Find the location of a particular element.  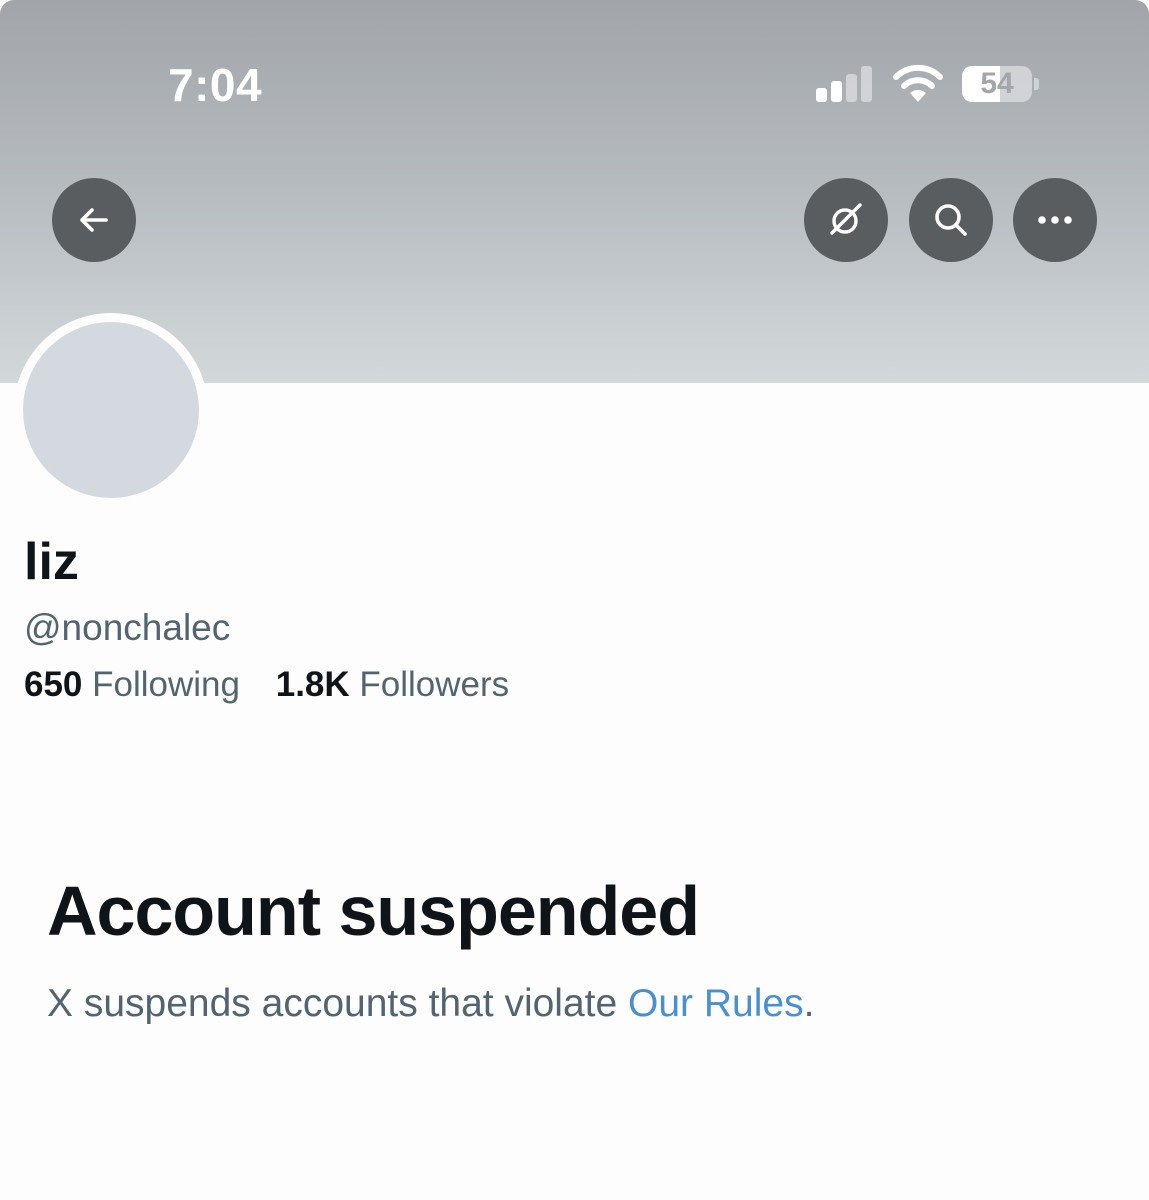

followers-label: Followers is located at coordinates (434, 684).